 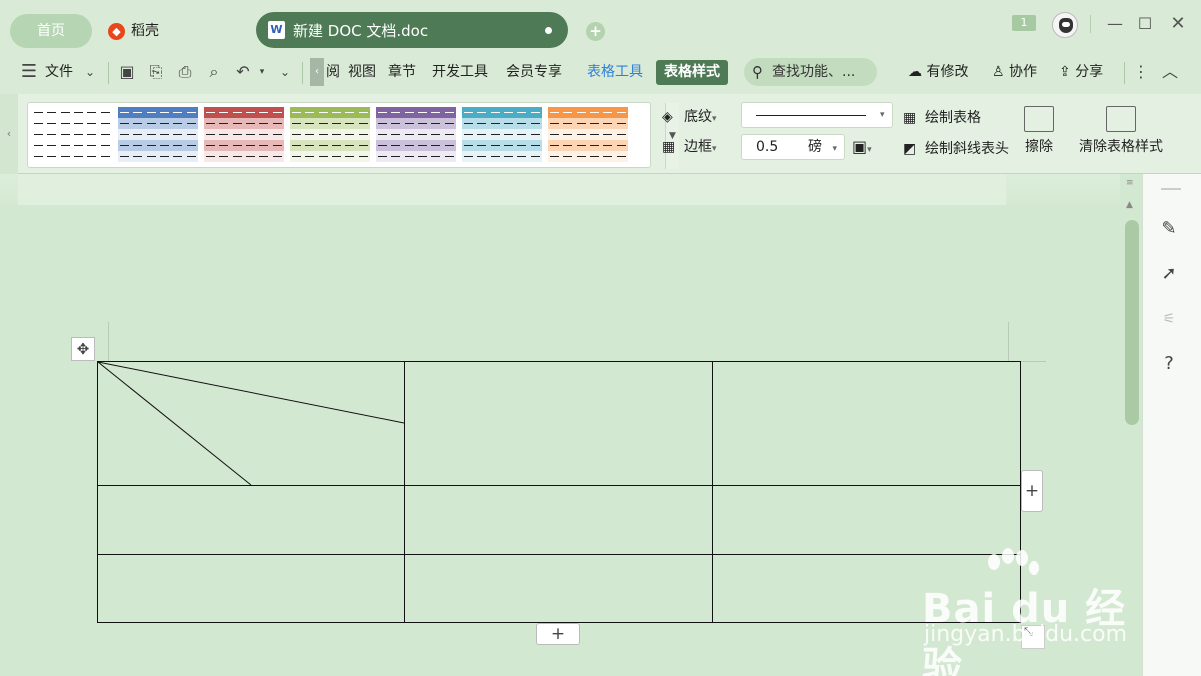 What do you see at coordinates (1026, 634) in the screenshot?
I see `watermark-sub-text: jingyan.baidu.com` at bounding box center [1026, 634].